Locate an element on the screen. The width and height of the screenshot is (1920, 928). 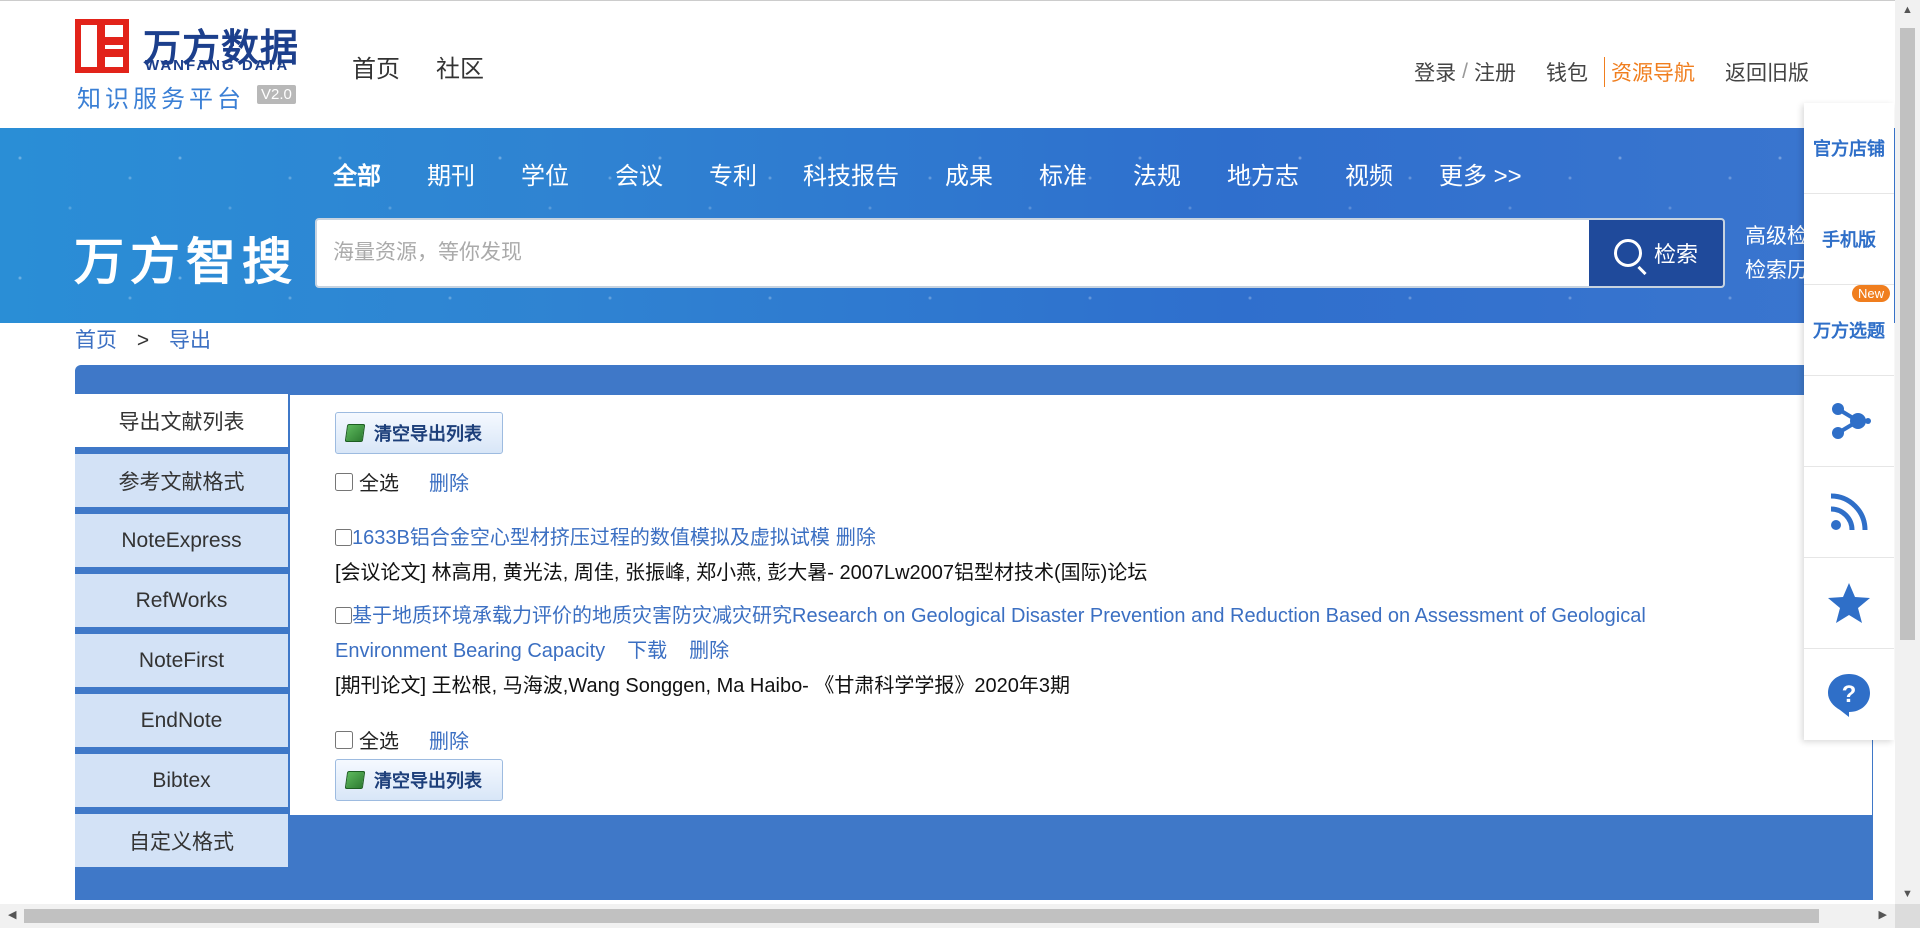
star-icon is located at coordinates (1849, 603).